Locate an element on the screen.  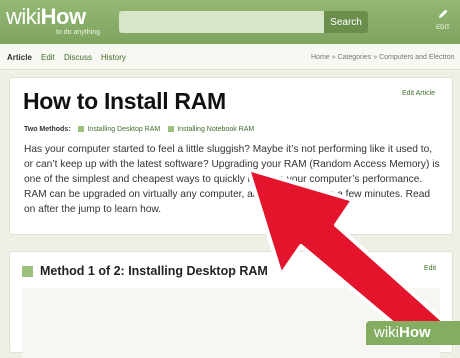
watermark-wiki: wiki is located at coordinates (386, 332).